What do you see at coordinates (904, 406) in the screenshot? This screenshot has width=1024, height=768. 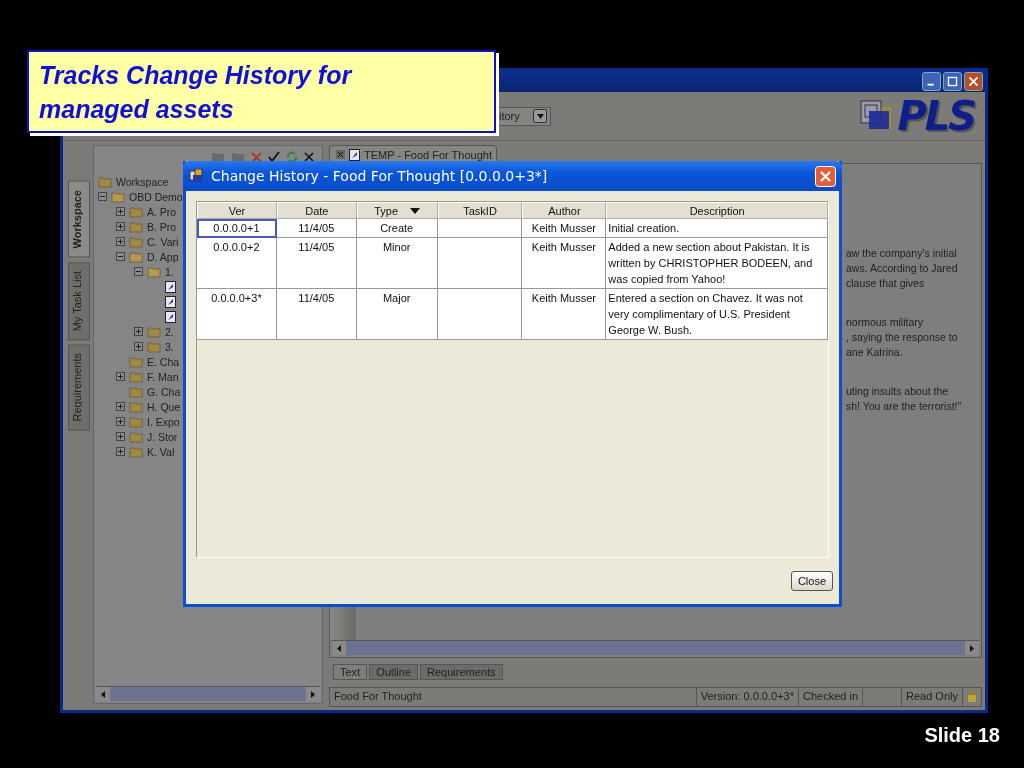 I see `document-text: sh! You are the terrorist!"` at bounding box center [904, 406].